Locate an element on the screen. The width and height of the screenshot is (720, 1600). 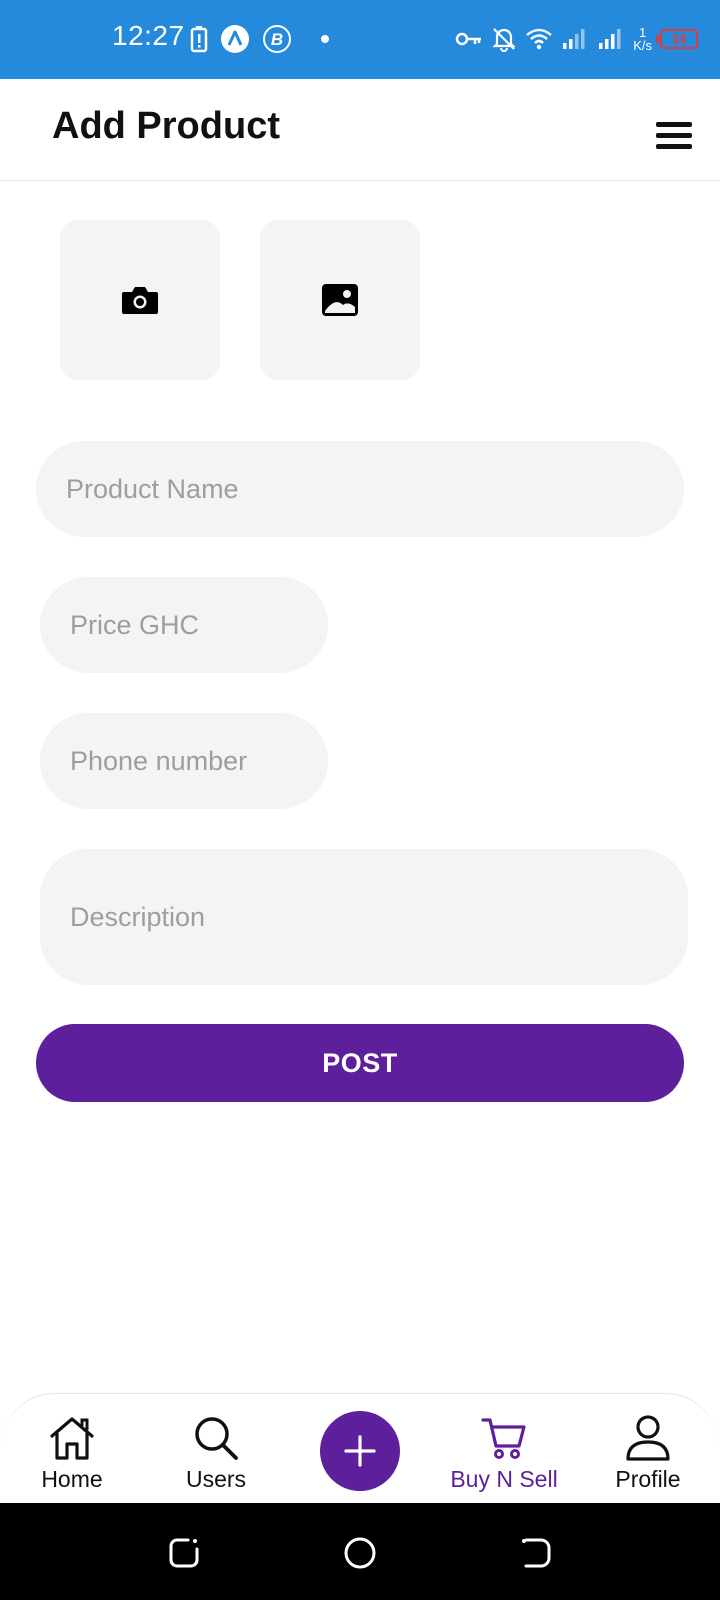
home-icon is located at coordinates (72, 1438).